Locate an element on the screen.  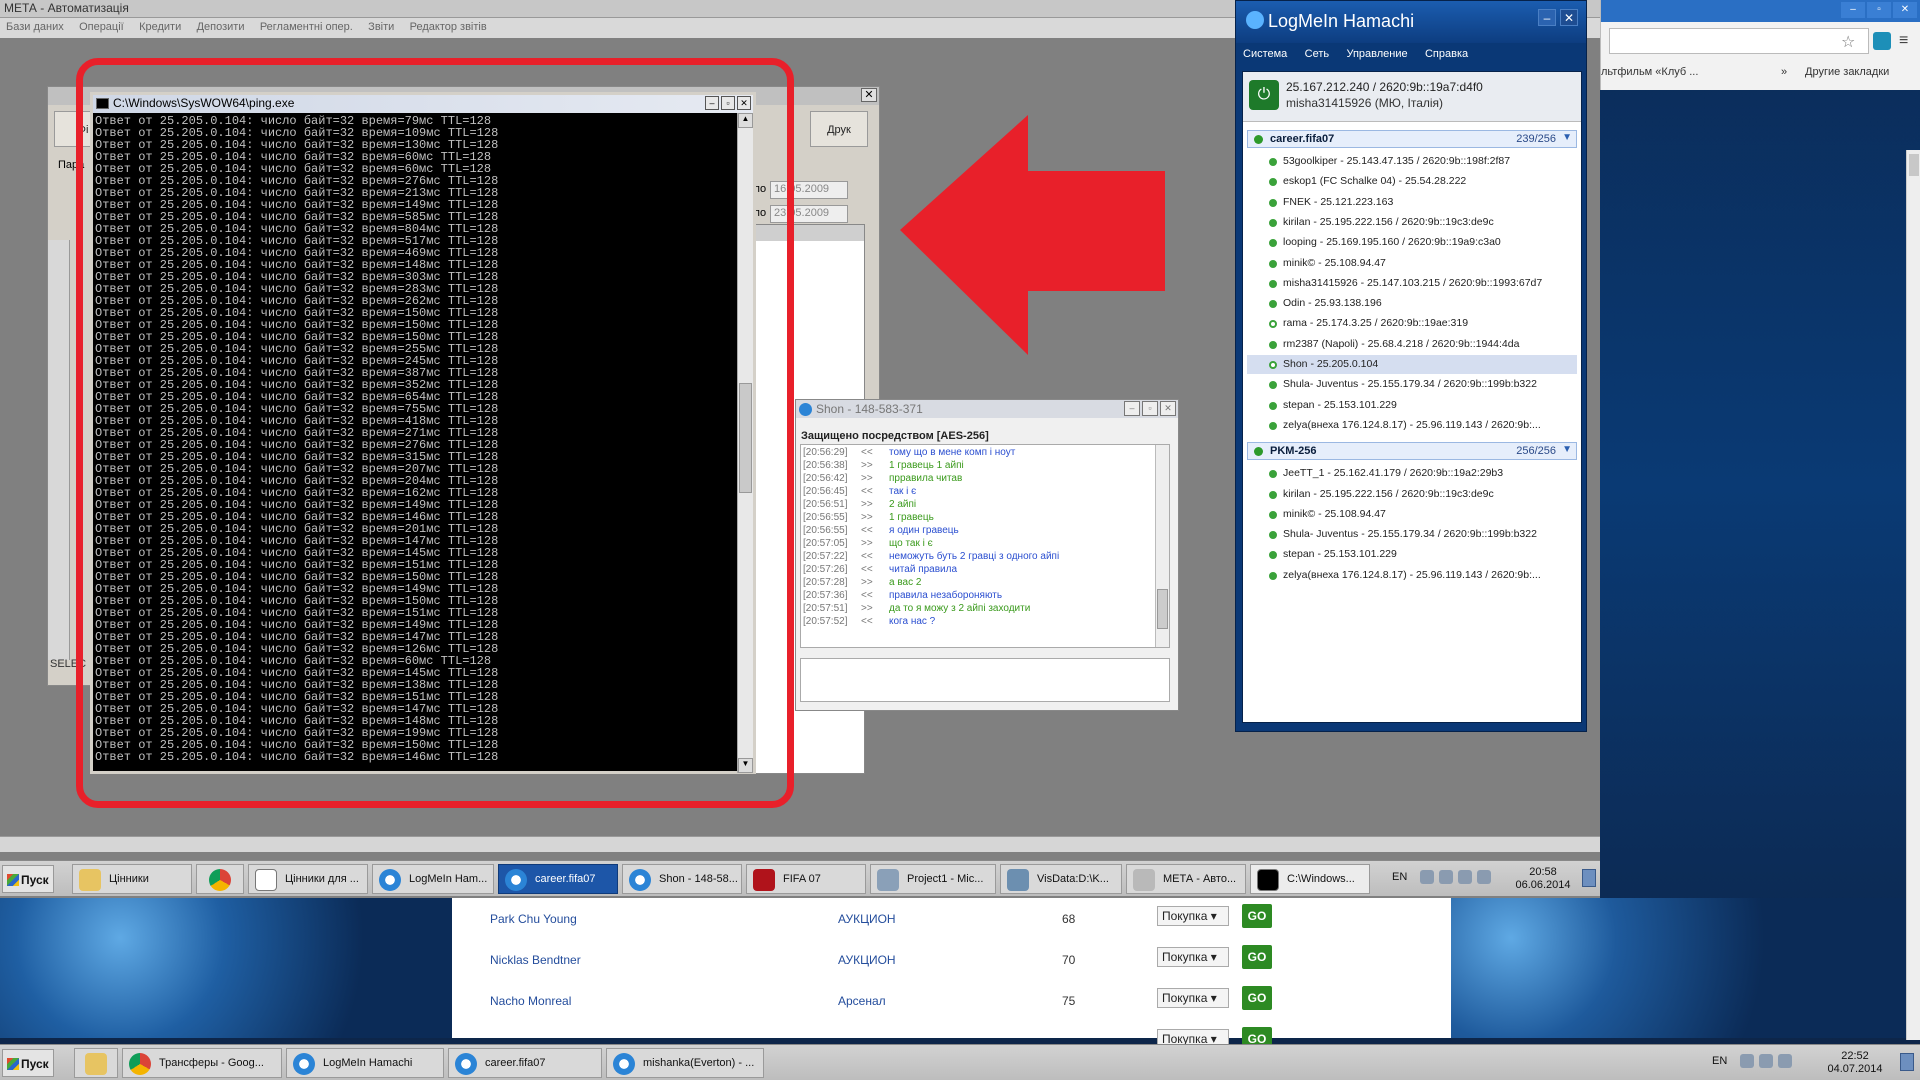
peer-item: rama - 25.174.3.25 / 2620:9b::19ae:319 is located at coordinates (1412, 323).